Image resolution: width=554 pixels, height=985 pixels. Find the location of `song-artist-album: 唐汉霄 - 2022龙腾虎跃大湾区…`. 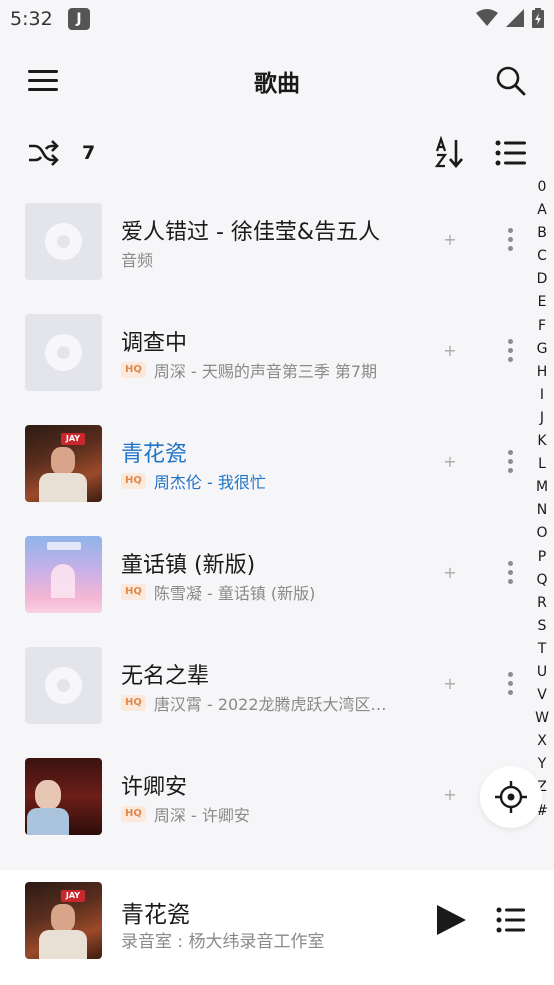

song-artist-album: 唐汉霄 - 2022龙腾虎跃大湾区… is located at coordinates (270, 704).